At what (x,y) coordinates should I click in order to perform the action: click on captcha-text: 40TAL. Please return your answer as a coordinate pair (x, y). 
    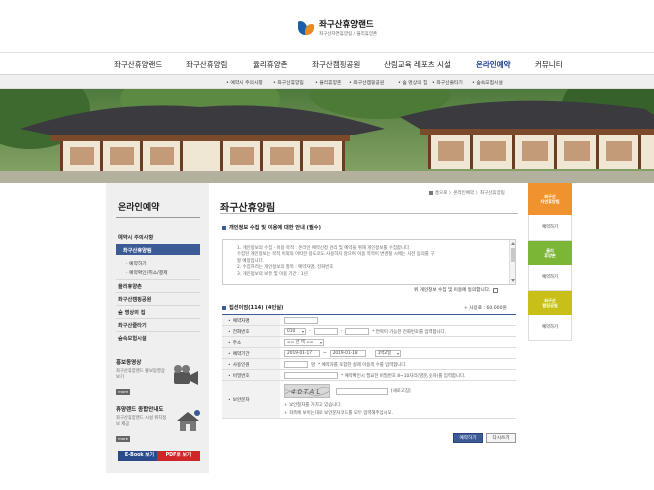
    Looking at the image, I should click on (307, 392).